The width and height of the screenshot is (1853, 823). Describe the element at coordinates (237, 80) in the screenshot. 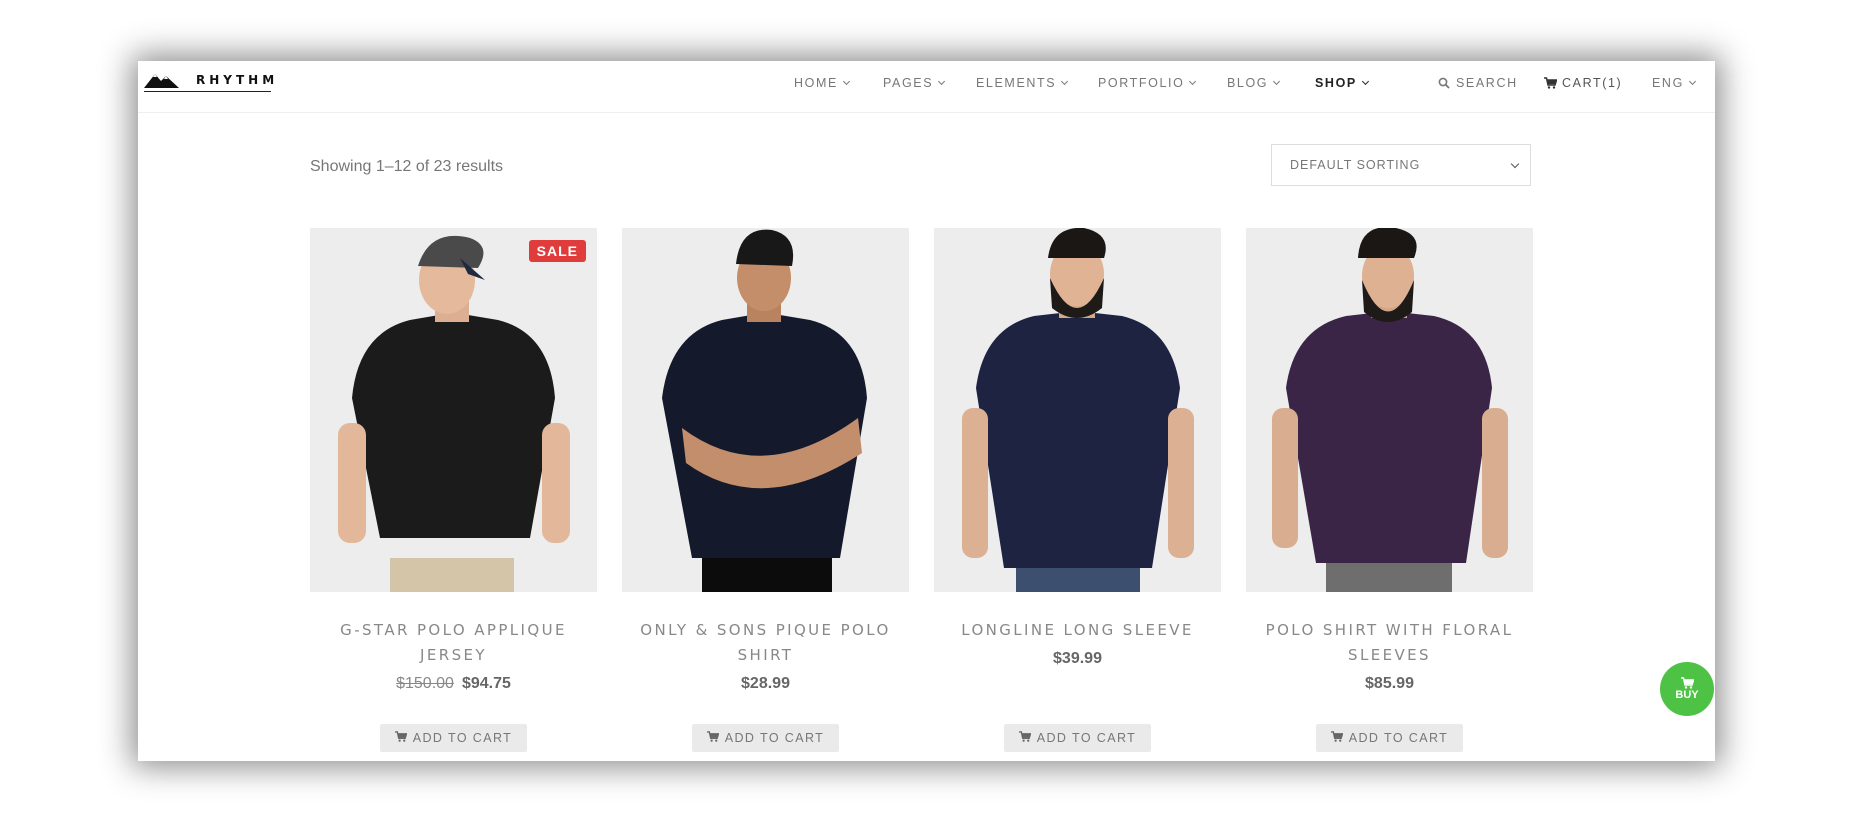

I see `logo-text: RHYTHM` at that location.